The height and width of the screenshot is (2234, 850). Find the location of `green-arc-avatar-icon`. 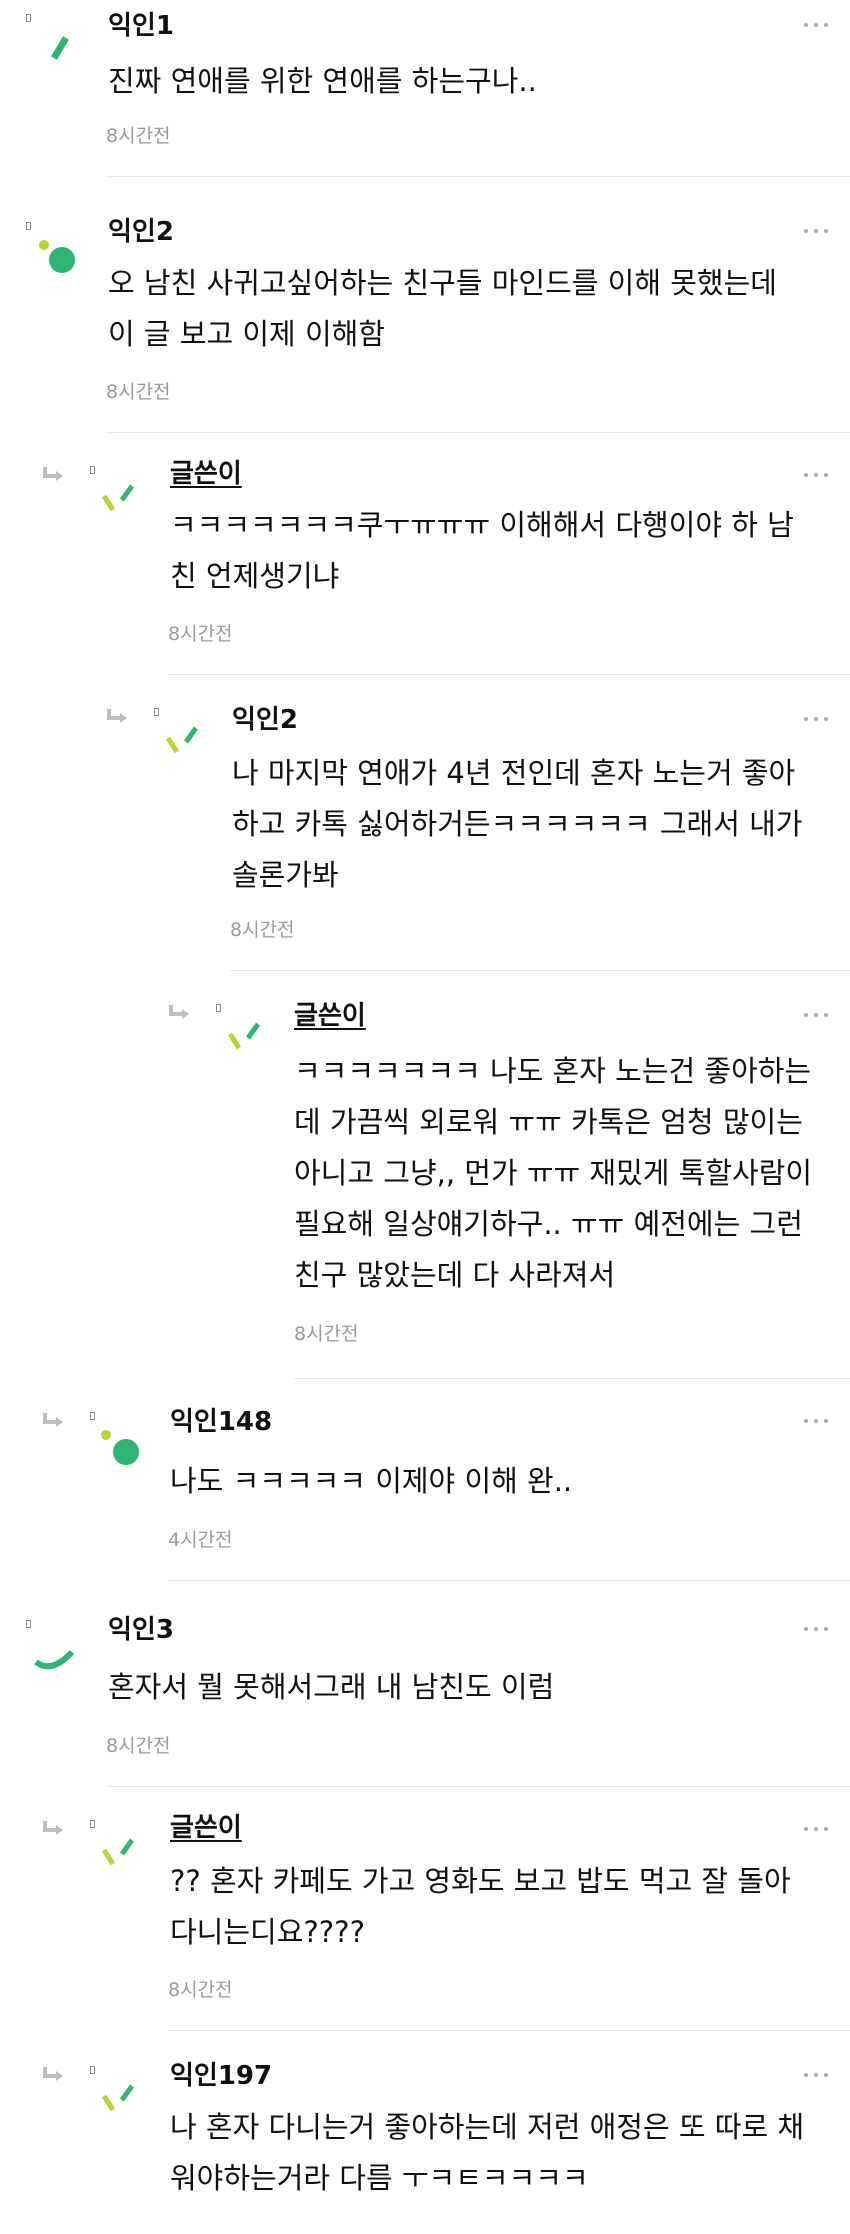

green-arc-avatar-icon is located at coordinates (54, 1659).